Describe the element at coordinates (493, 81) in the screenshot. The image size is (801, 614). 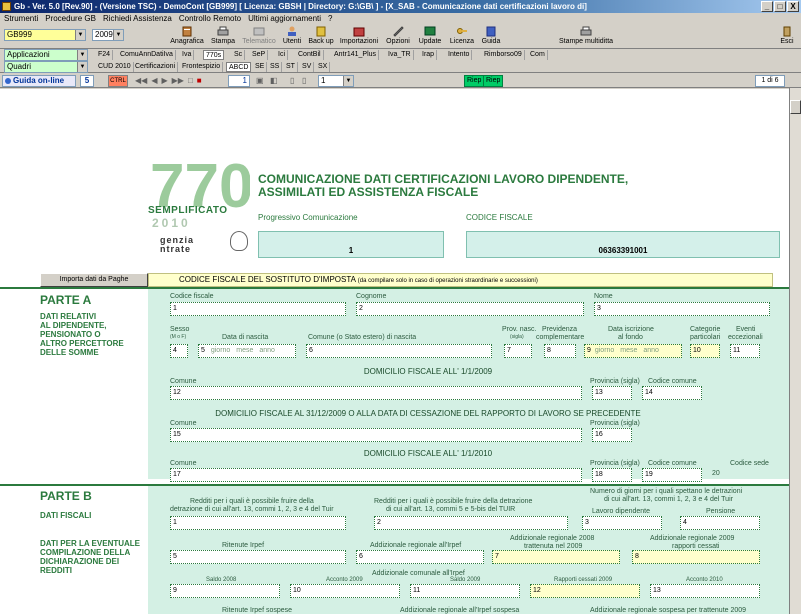
I see `riep-button-2: Riep` at that location.